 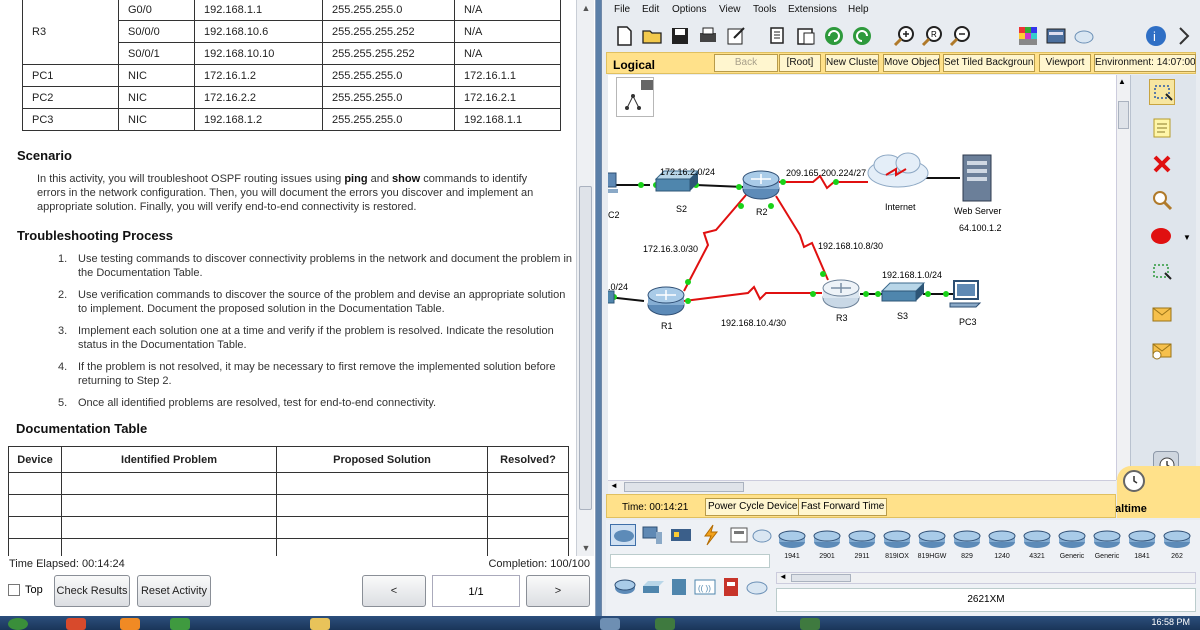 What do you see at coordinates (705, 587) in the screenshot?
I see `wireless-subcategory-icon: (( ))` at bounding box center [705, 587].